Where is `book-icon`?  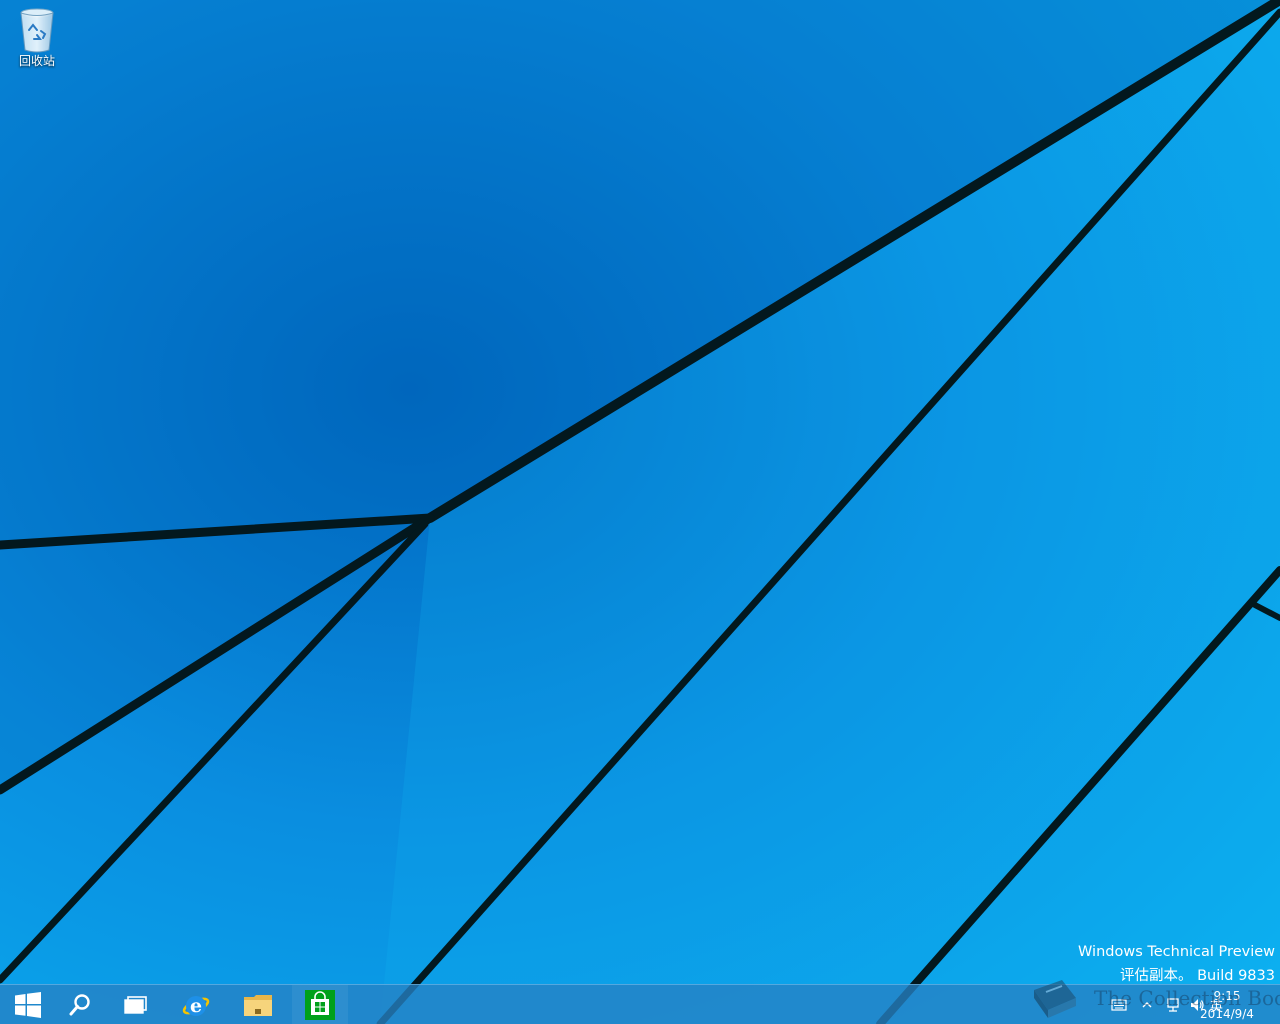
book-icon is located at coordinates (1055, 1000).